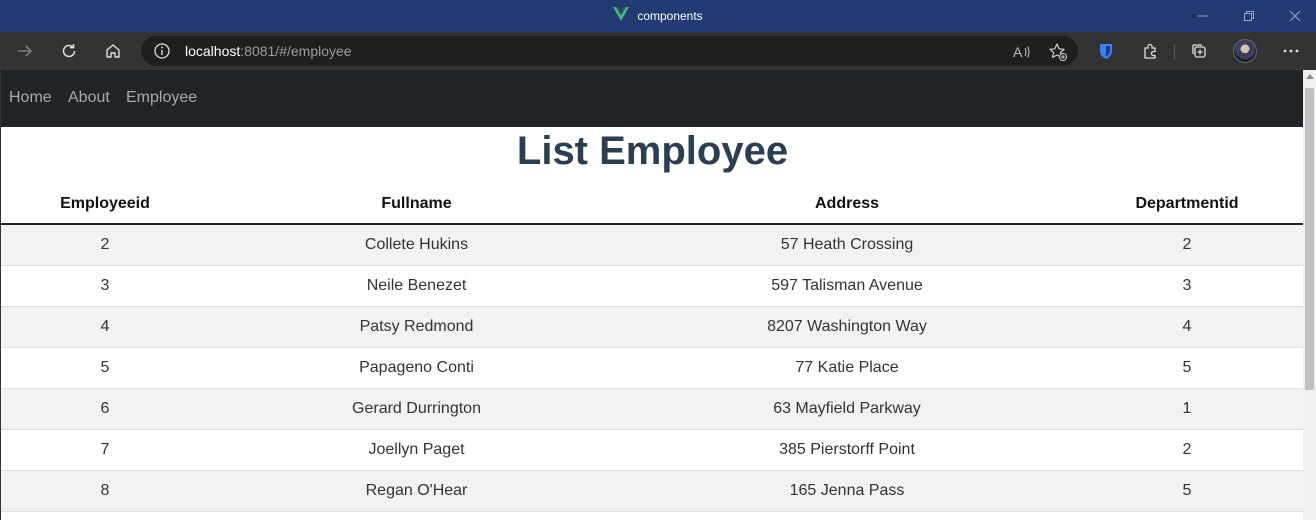 The height and width of the screenshot is (520, 1316). Describe the element at coordinates (1199, 51) in the screenshot. I see `collections-icon` at that location.